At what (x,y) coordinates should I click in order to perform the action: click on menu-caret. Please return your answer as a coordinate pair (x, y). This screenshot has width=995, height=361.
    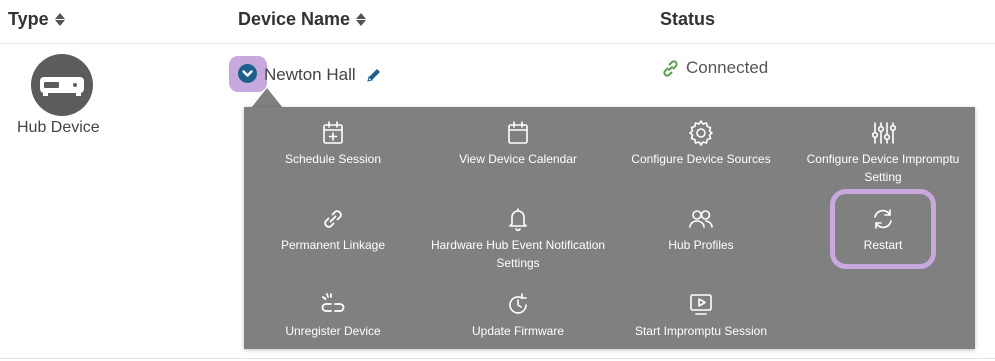
    Looking at the image, I should click on (267, 98).